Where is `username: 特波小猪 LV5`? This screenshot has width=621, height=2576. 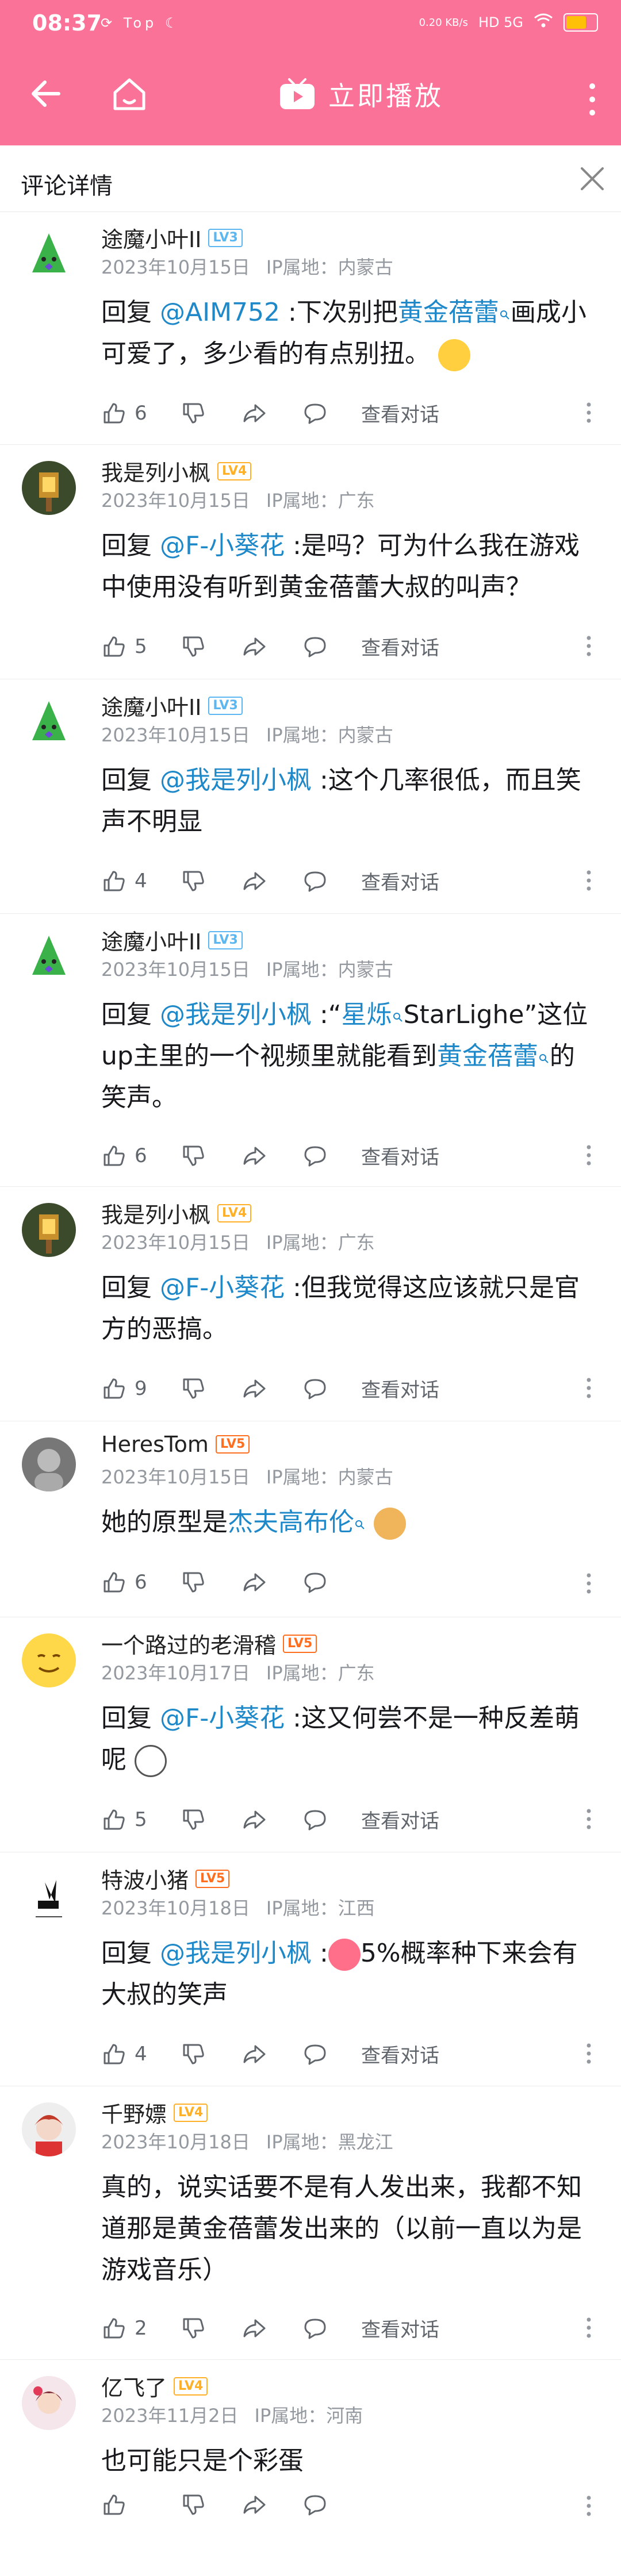
username: 特波小猪 LV5 is located at coordinates (165, 1878).